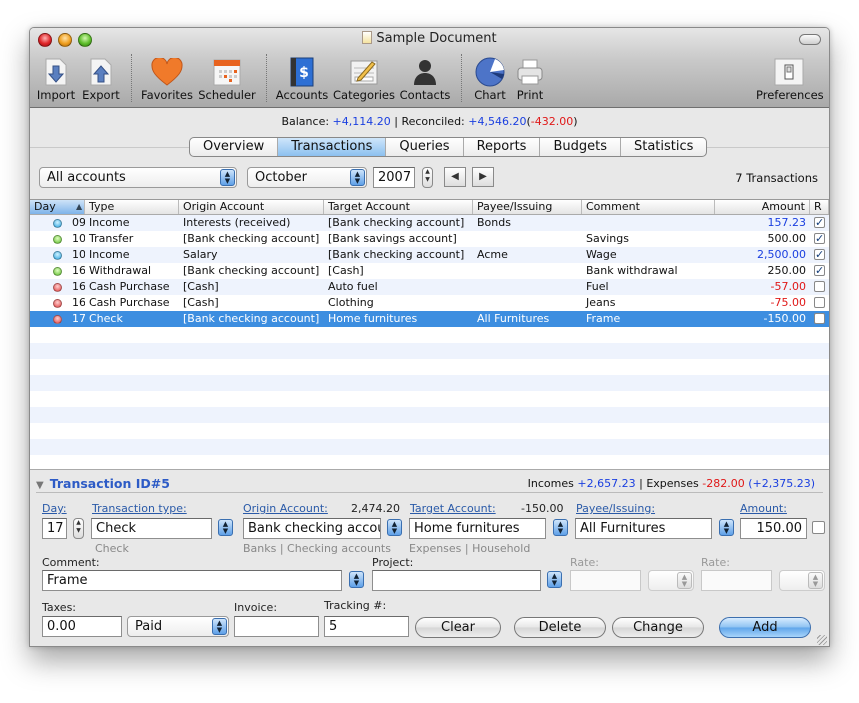 The width and height of the screenshot is (859, 703). What do you see at coordinates (149, 626) in the screenshot?
I see `tax-status-value: Paid` at bounding box center [149, 626].